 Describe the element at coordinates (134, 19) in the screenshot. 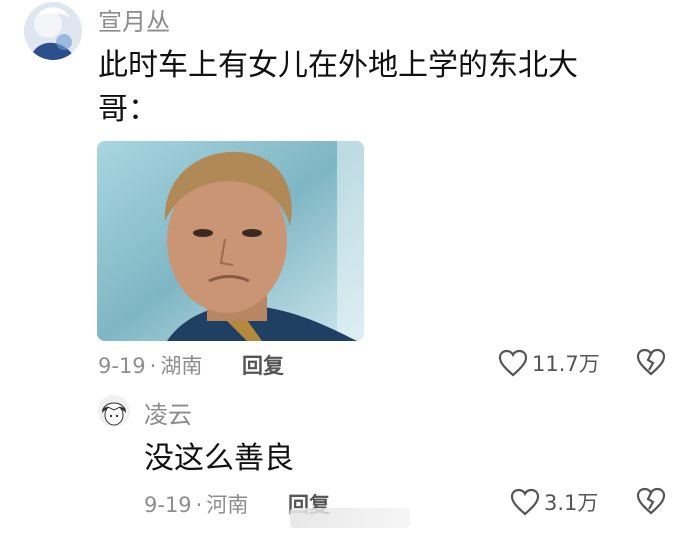

I see `commenter-username: 宣月丛` at that location.